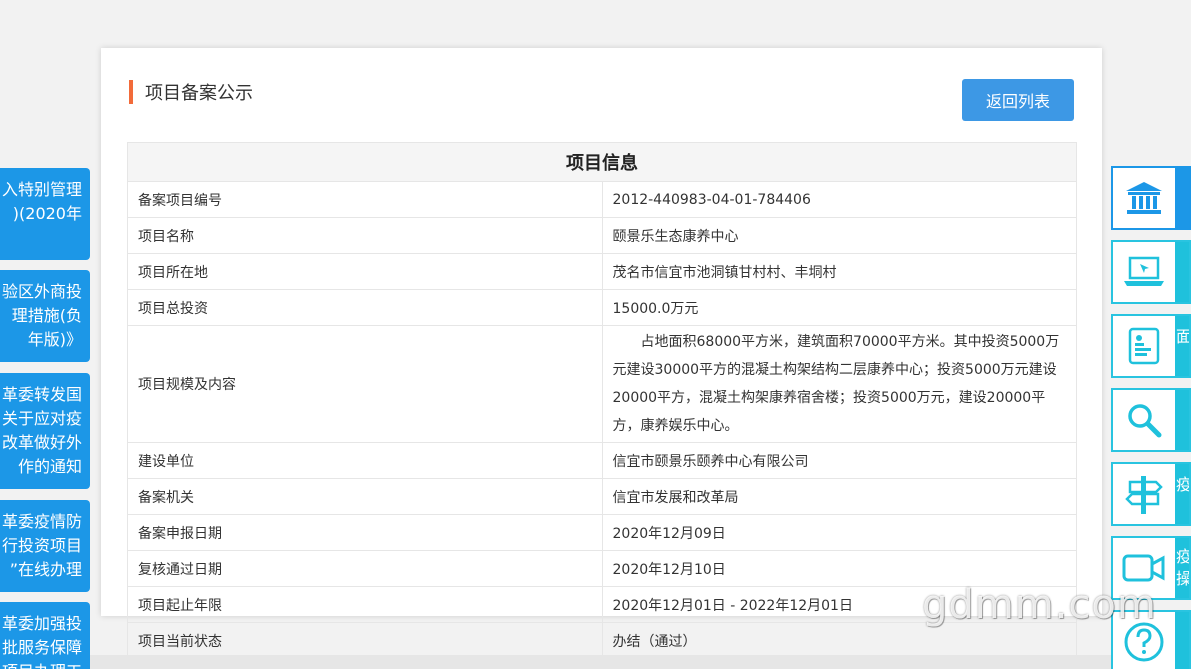  What do you see at coordinates (41, 545) in the screenshot?
I see `notice-line: 行投资项目` at bounding box center [41, 545].